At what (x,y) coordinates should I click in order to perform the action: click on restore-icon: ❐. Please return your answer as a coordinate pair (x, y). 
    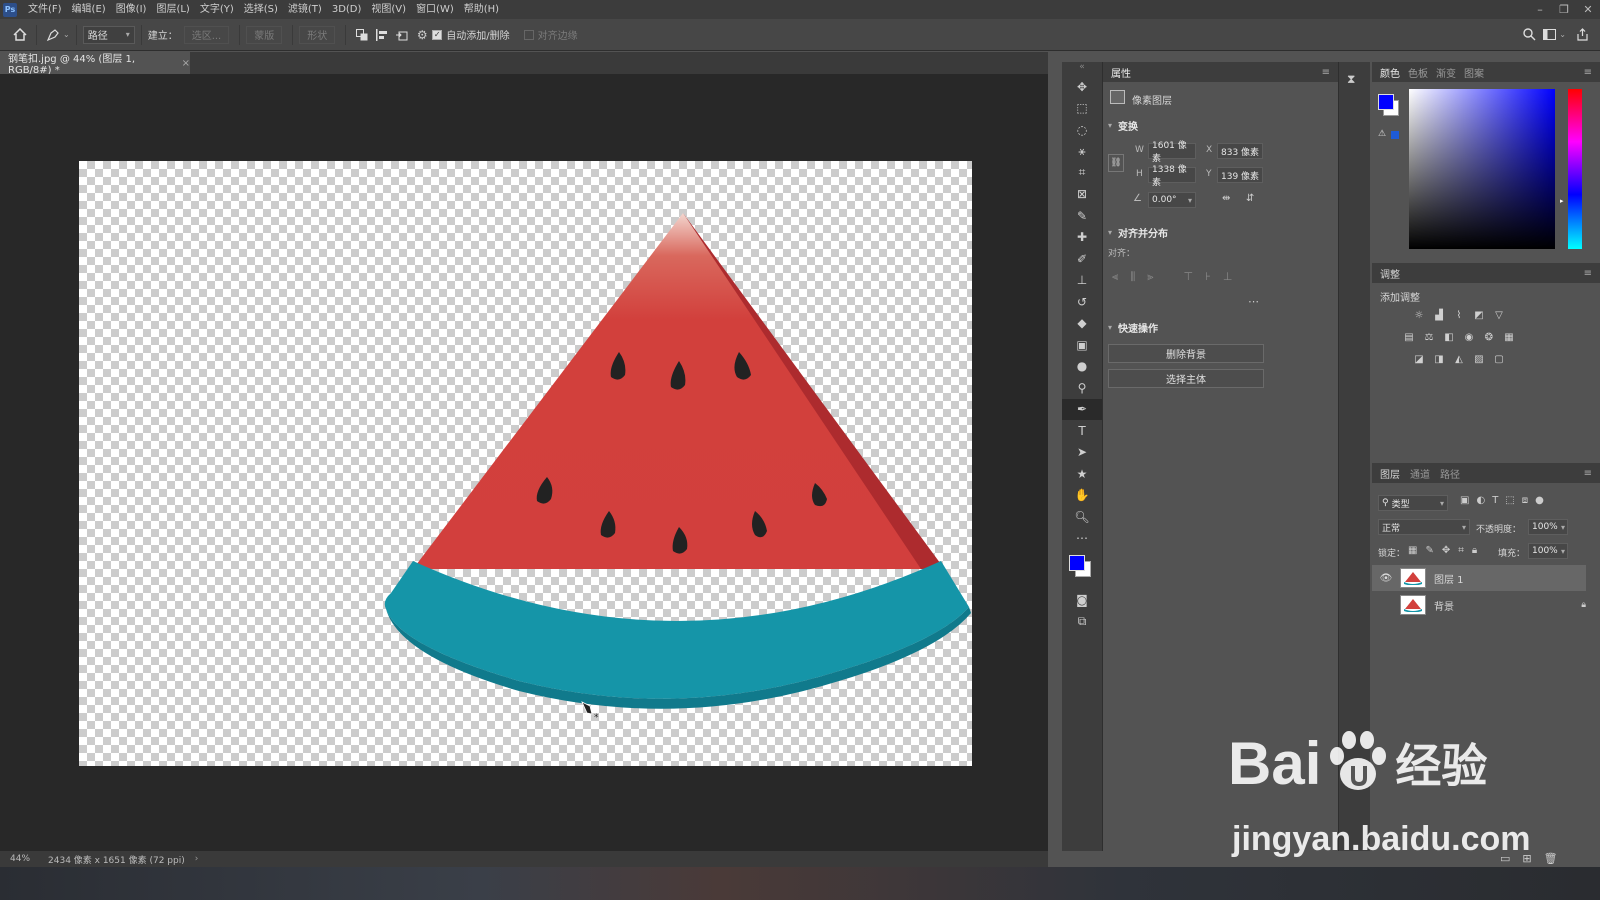
    Looking at the image, I should click on (1564, 9).